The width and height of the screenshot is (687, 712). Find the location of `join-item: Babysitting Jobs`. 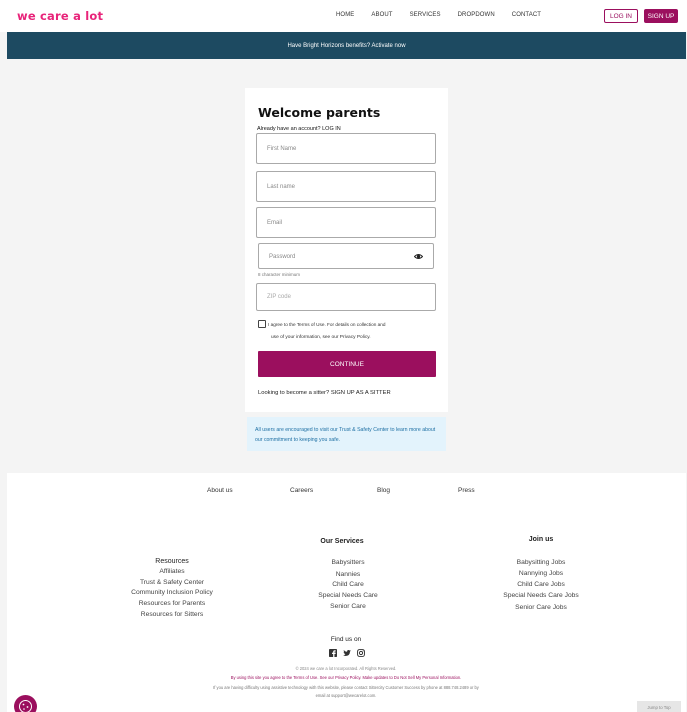

join-item: Babysitting Jobs is located at coordinates (541, 562).